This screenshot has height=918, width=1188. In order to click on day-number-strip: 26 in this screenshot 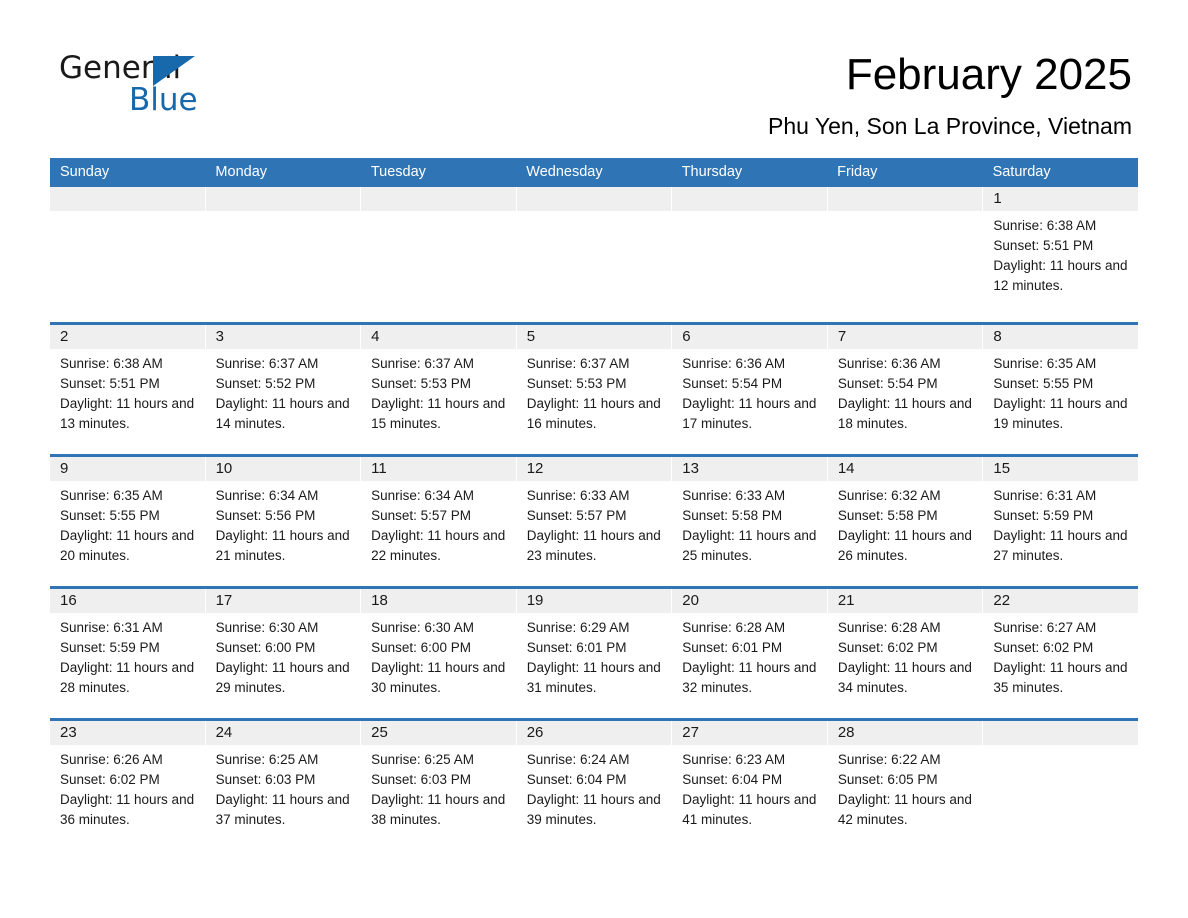, I will do `click(594, 733)`.